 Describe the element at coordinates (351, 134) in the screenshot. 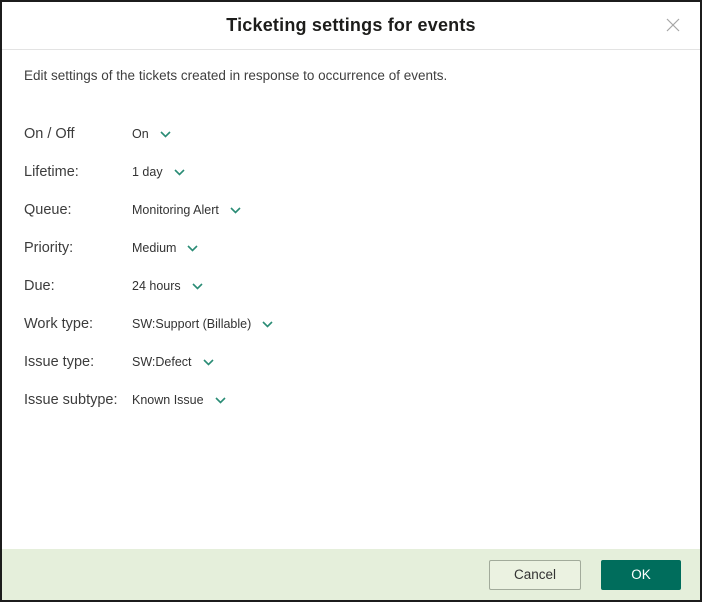

I see `settings-row-on-off: On / Off On` at that location.